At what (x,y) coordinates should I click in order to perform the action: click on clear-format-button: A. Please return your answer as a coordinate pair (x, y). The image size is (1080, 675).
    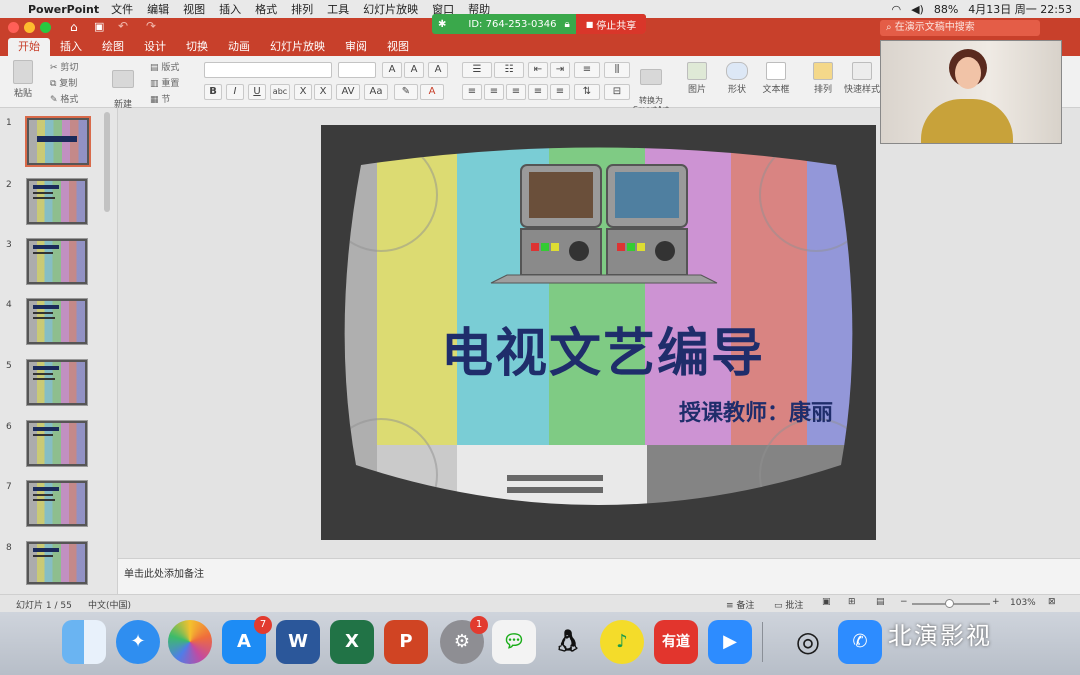
    Looking at the image, I should click on (438, 70).